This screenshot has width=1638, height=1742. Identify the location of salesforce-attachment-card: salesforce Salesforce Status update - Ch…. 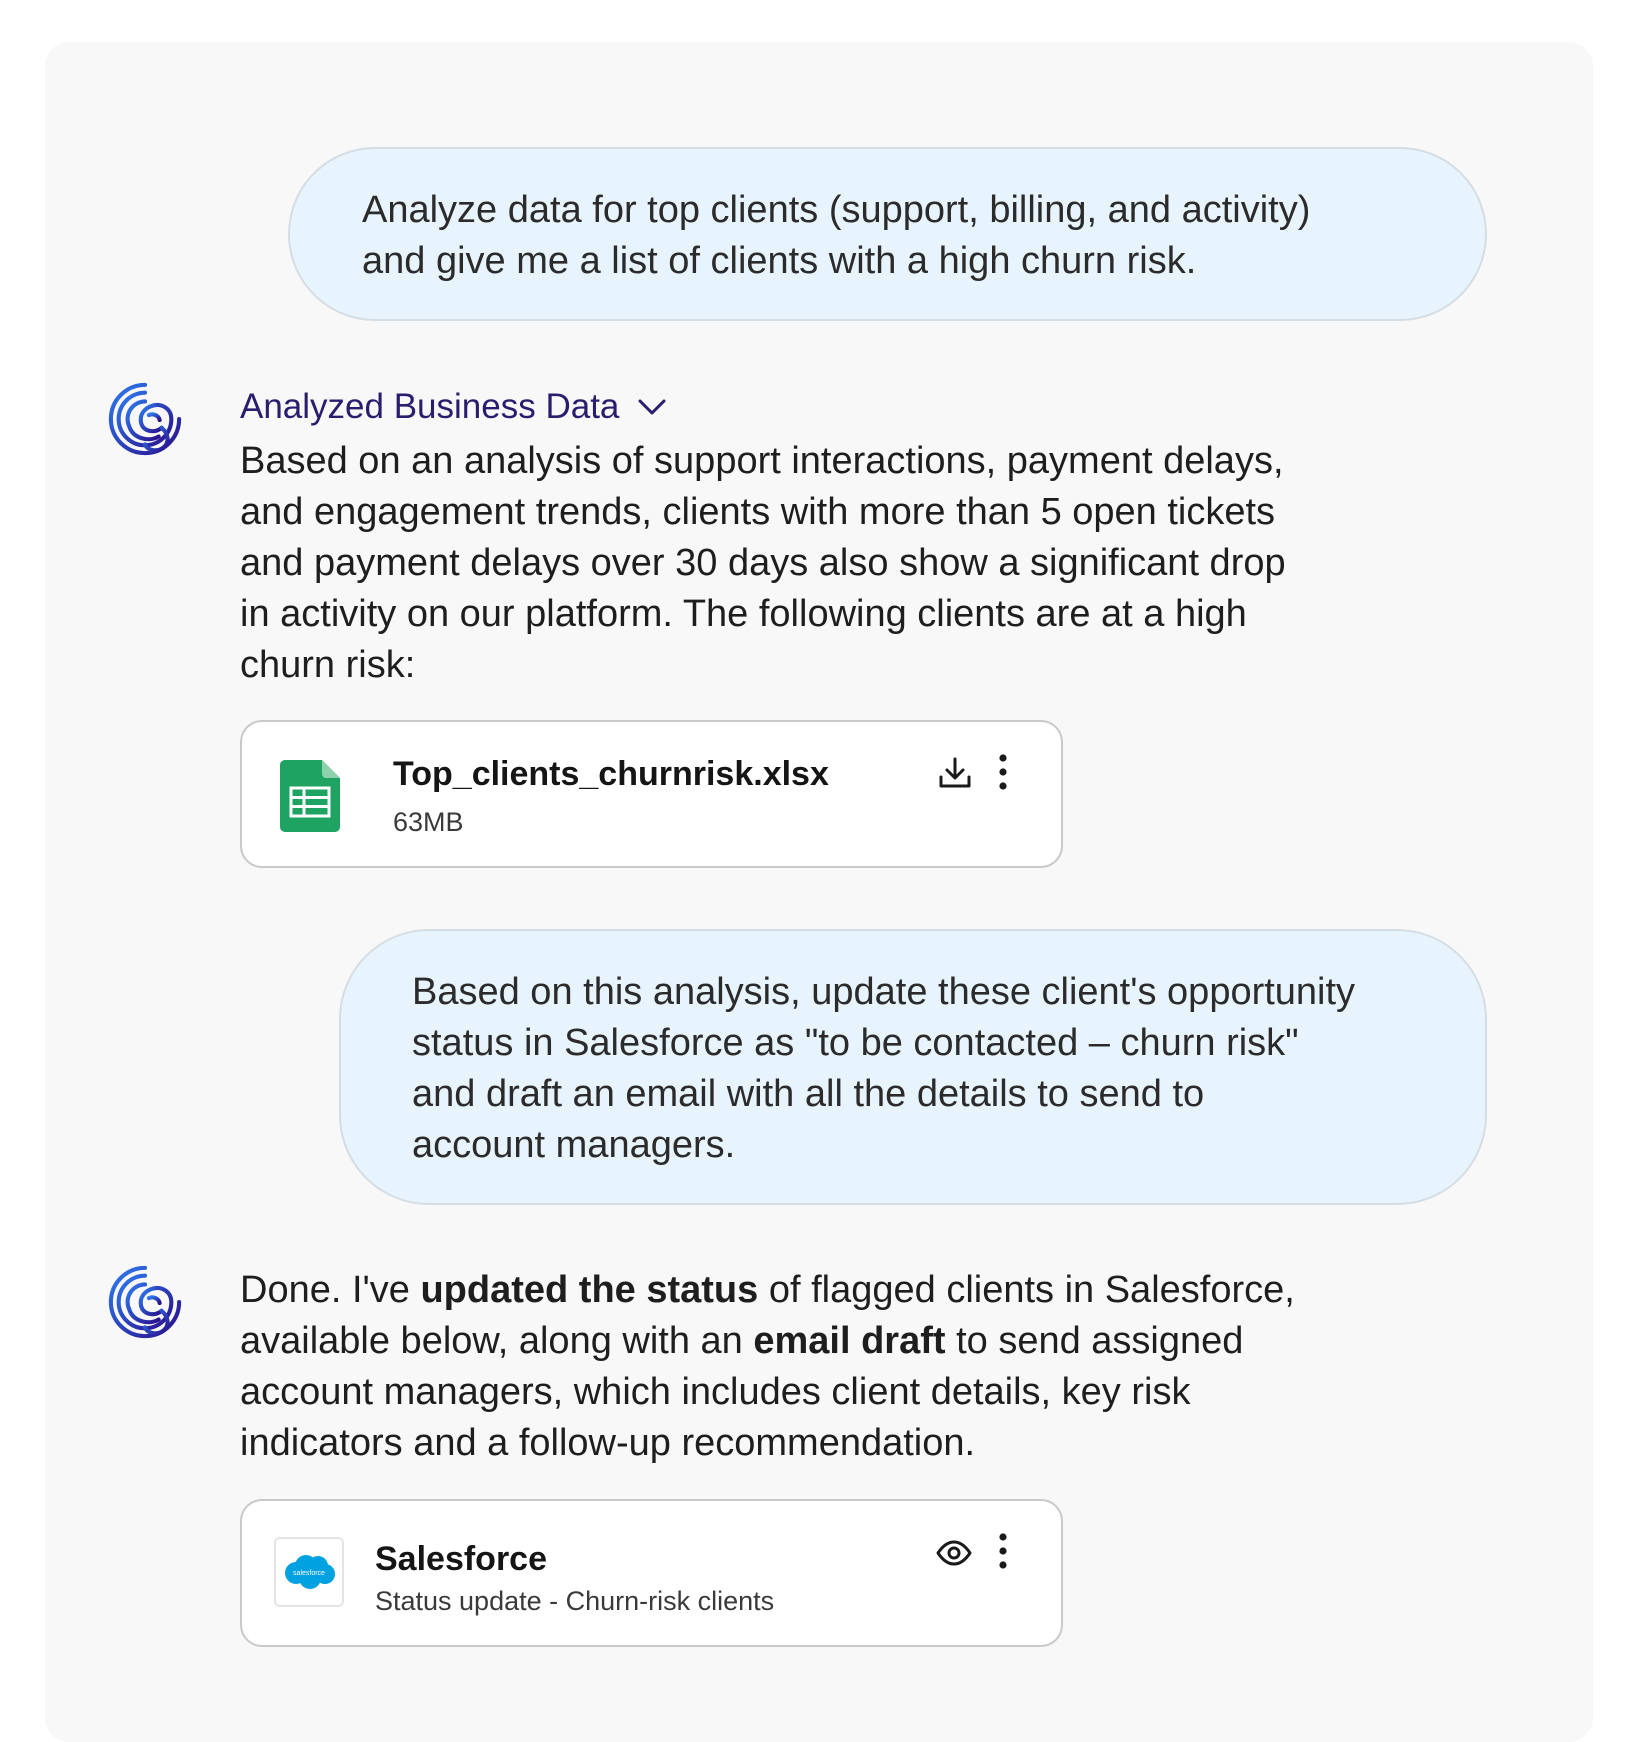
(651, 1573).